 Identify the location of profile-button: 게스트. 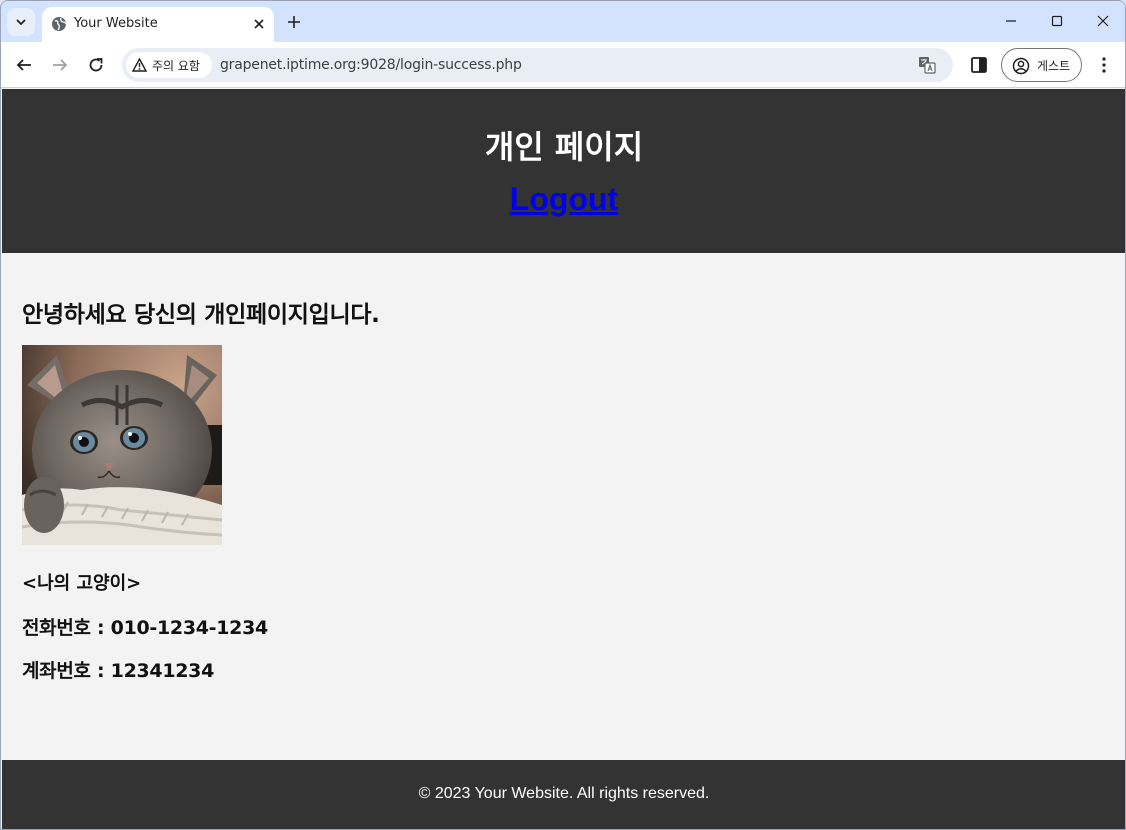
(1041, 65).